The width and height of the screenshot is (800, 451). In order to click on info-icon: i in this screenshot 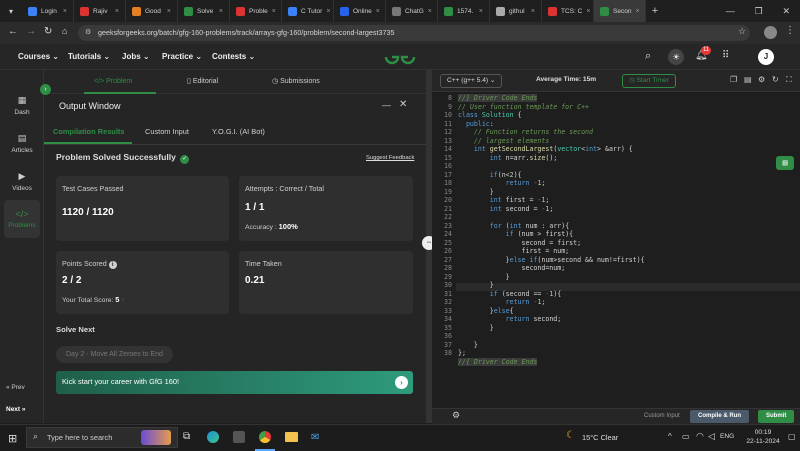, I will do `click(112, 265)`.